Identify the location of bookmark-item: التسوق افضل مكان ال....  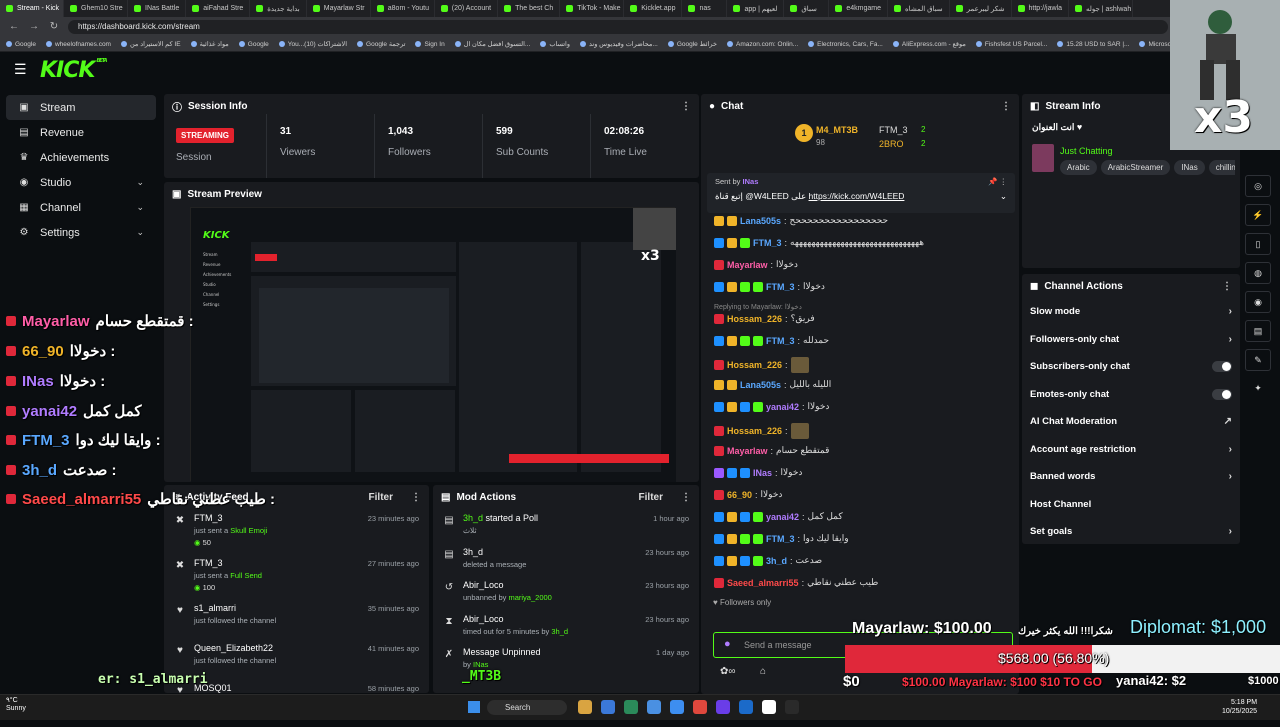
(492, 44).